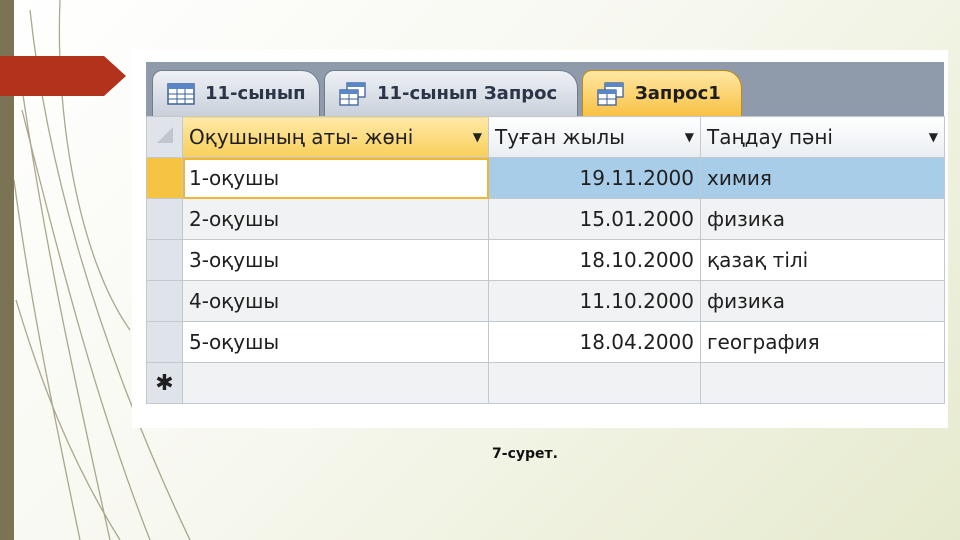  Describe the element at coordinates (594, 178) in the screenshot. I see `cell-birth-date: 19.11.2000` at that location.